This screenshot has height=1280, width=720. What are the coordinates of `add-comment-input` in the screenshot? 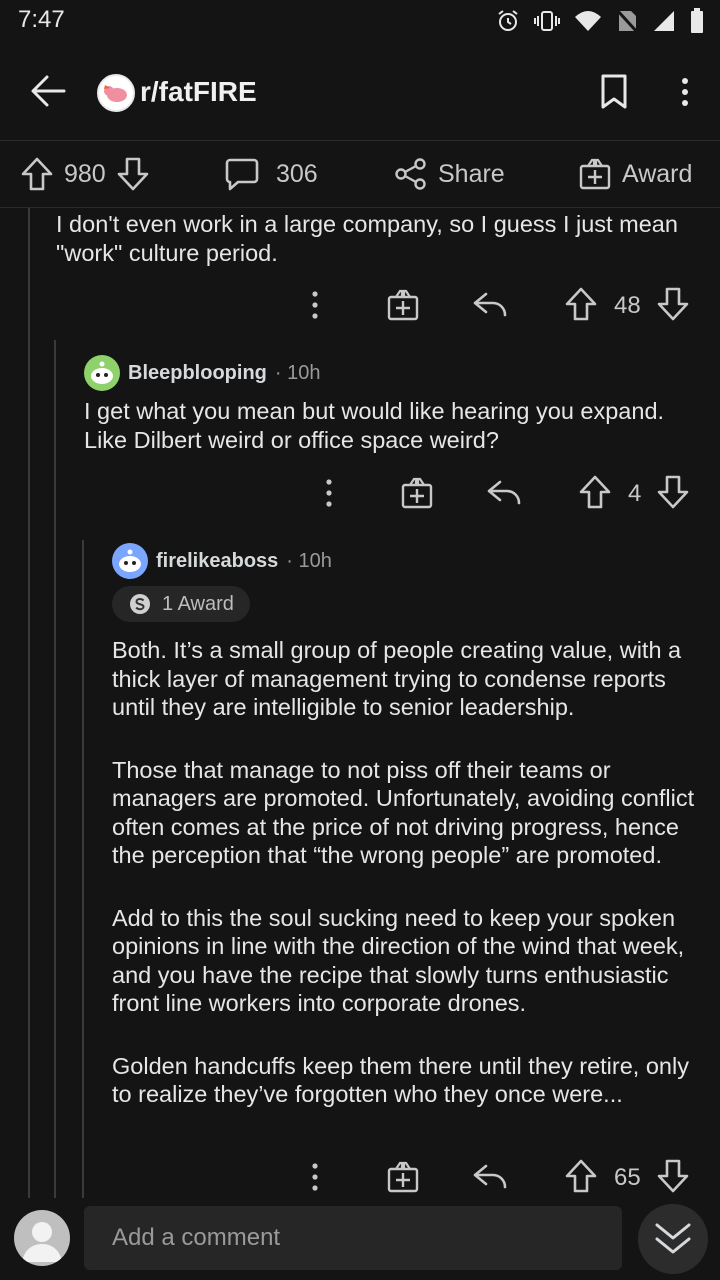 It's located at (353, 1238).